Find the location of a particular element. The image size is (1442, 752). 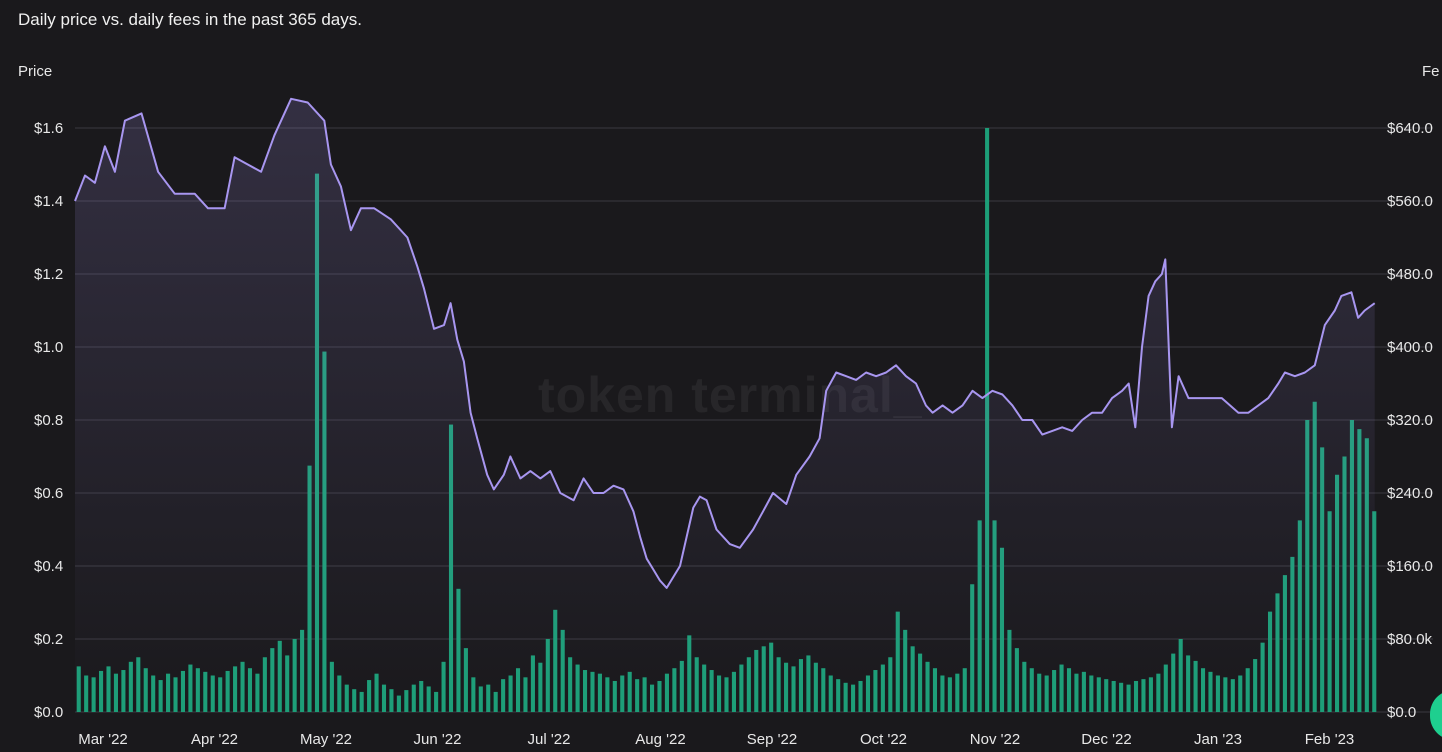

left-tick-label: $1.6 is located at coordinates (48, 128).